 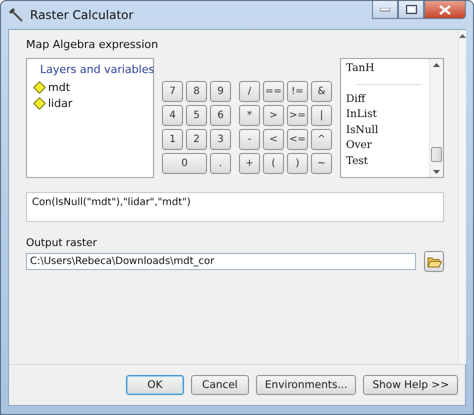 I want to click on output-field: C:\Users\Rebeca\Downloads\mdt_cor, so click(x=221, y=261).